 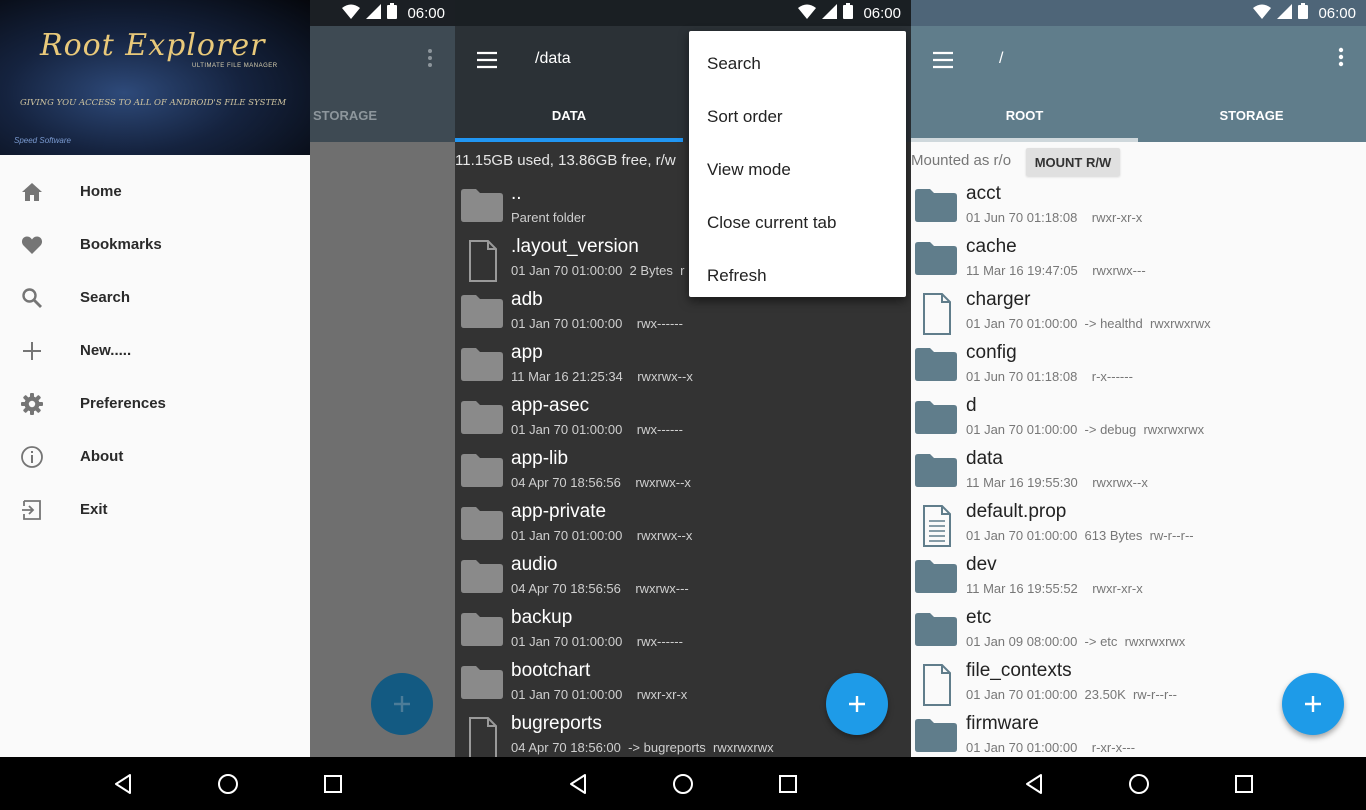 What do you see at coordinates (32, 245) in the screenshot?
I see `heart-icon` at bounding box center [32, 245].